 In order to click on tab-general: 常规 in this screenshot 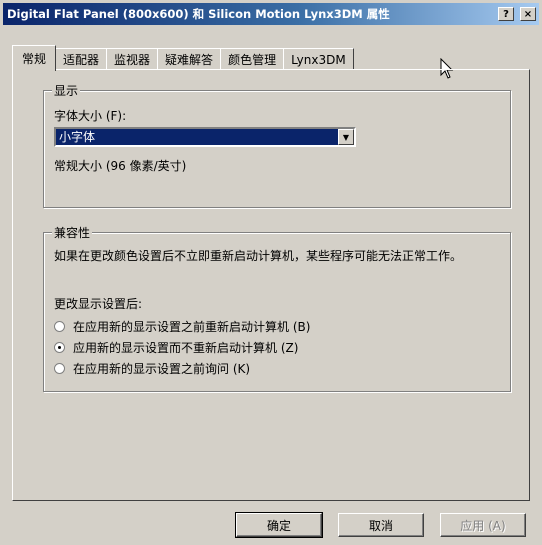, I will do `click(34, 58)`.